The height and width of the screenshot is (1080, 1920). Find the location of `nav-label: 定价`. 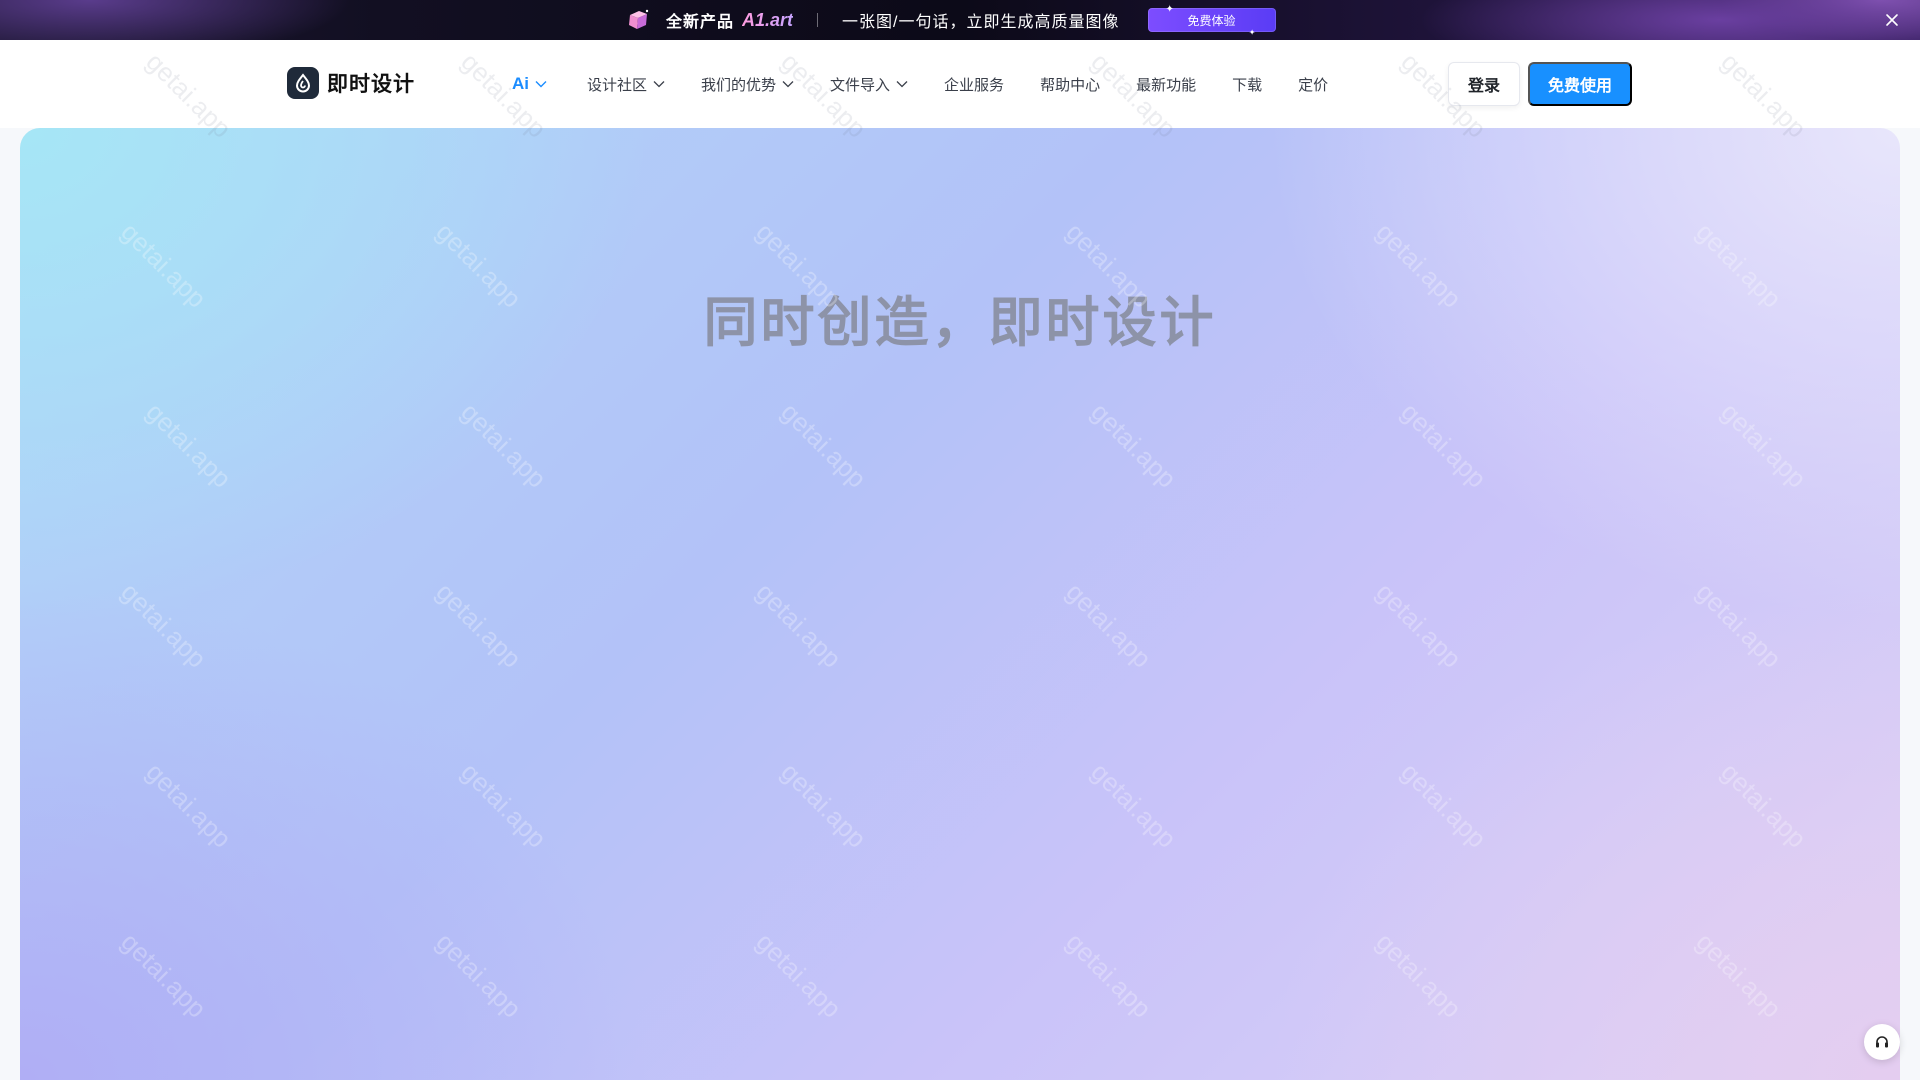

nav-label: 定价 is located at coordinates (1313, 85).